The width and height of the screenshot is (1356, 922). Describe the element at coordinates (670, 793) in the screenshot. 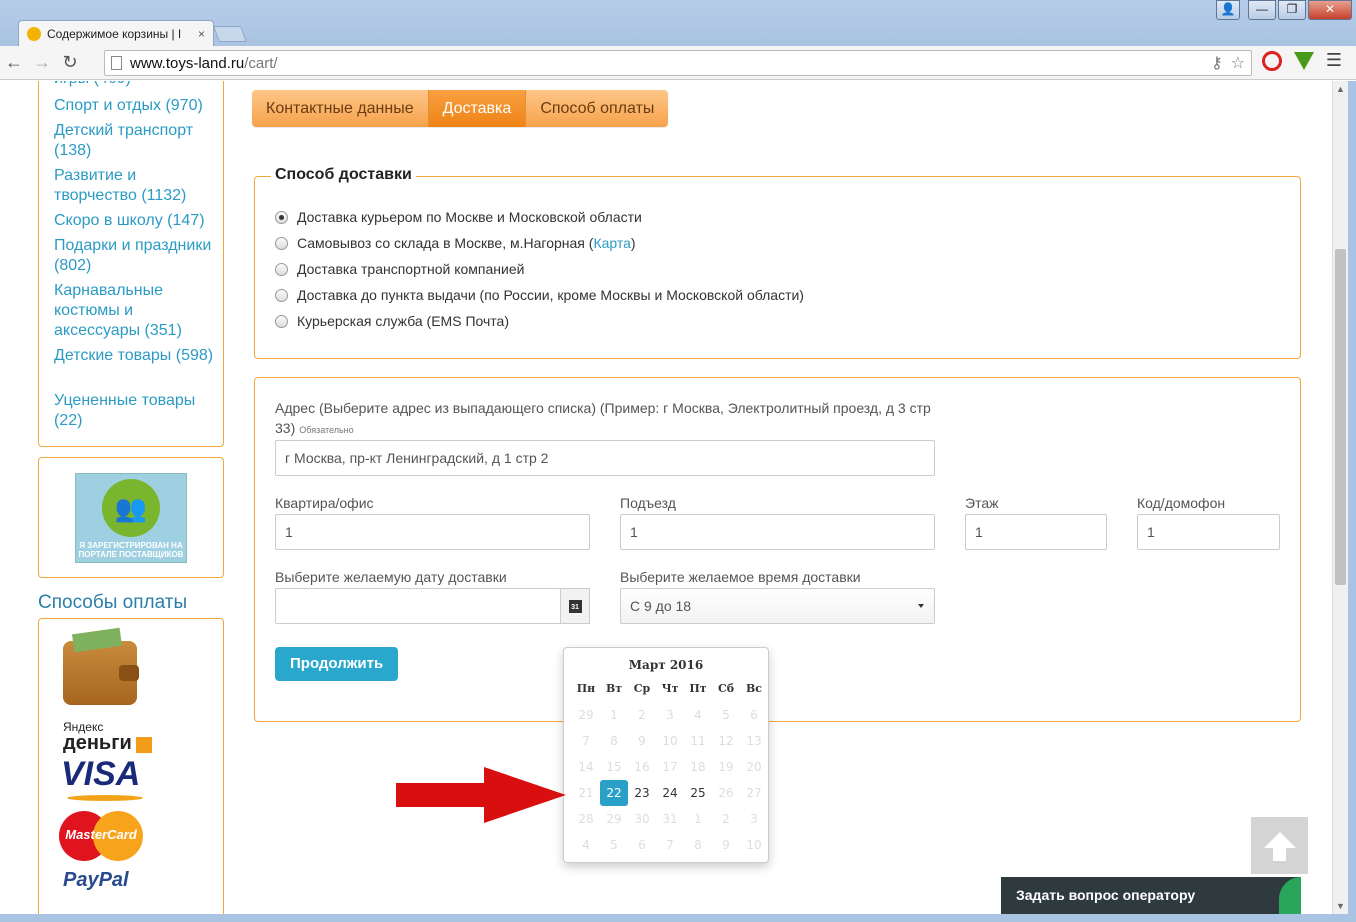

I see `datepicker-day: 24` at that location.